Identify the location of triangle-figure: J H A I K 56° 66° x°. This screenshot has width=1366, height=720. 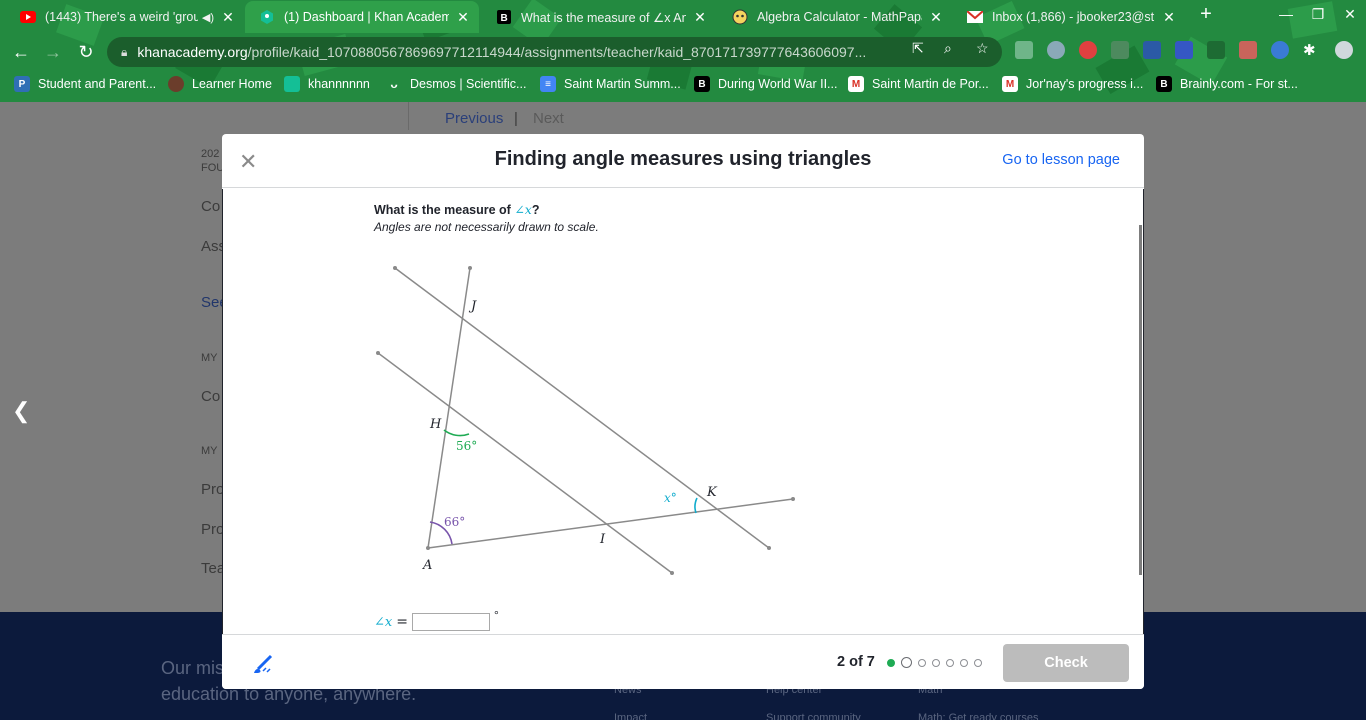
(585, 420).